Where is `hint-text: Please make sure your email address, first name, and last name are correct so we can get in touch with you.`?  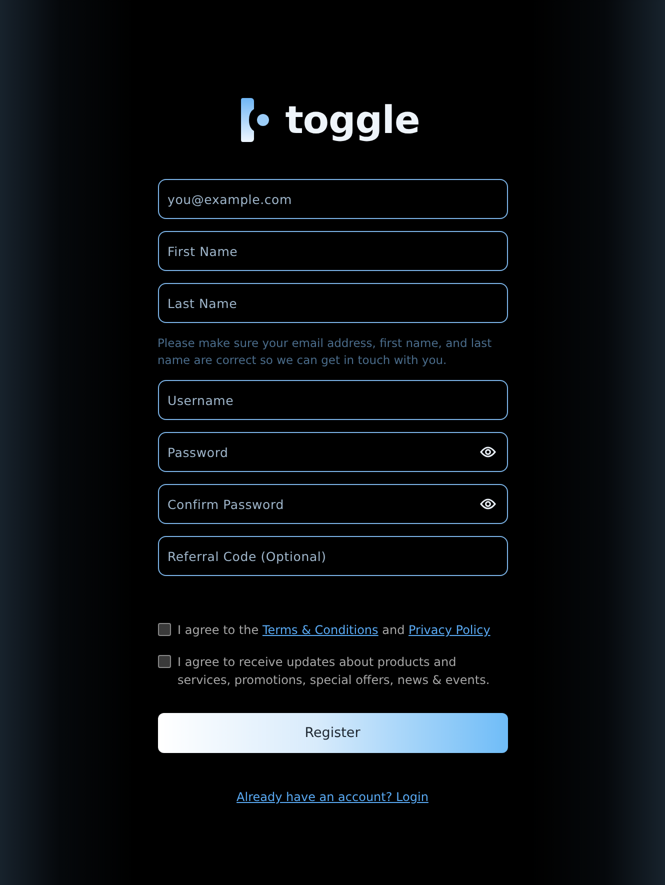 hint-text: Please make sure your email address, first name, and last name are correct so we can get in touch with you. is located at coordinates (325, 352).